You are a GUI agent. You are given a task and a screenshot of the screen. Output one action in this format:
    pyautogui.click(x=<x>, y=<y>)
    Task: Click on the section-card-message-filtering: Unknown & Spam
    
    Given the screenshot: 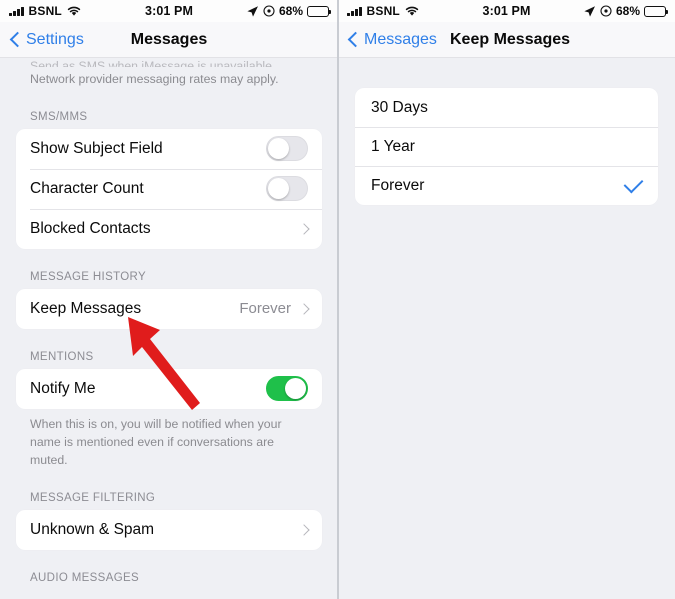 What is the action you would take?
    pyautogui.click(x=169, y=529)
    